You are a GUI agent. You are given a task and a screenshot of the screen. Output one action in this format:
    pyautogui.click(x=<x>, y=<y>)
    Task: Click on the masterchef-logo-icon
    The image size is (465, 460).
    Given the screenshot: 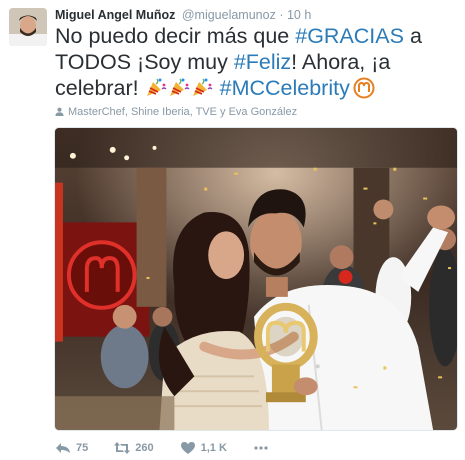 What is the action you would take?
    pyautogui.click(x=364, y=88)
    